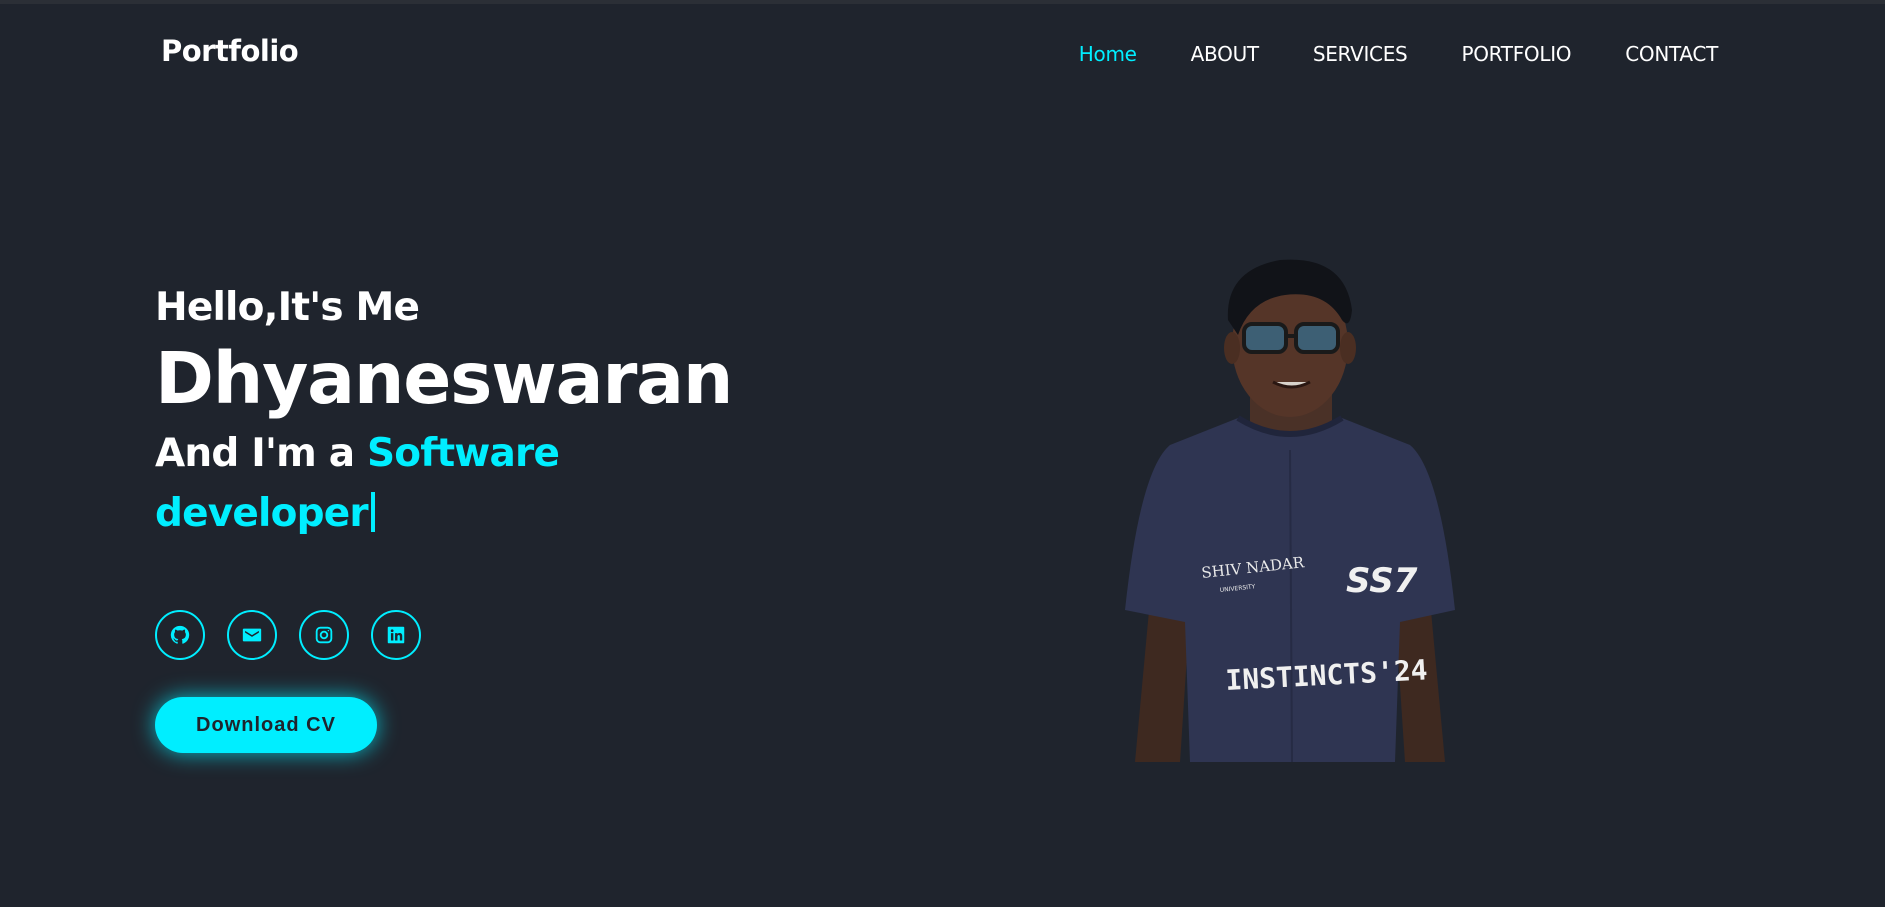 The height and width of the screenshot is (907, 1885). Describe the element at coordinates (287, 307) in the screenshot. I see `greeting: Hello,It's Me` at that location.